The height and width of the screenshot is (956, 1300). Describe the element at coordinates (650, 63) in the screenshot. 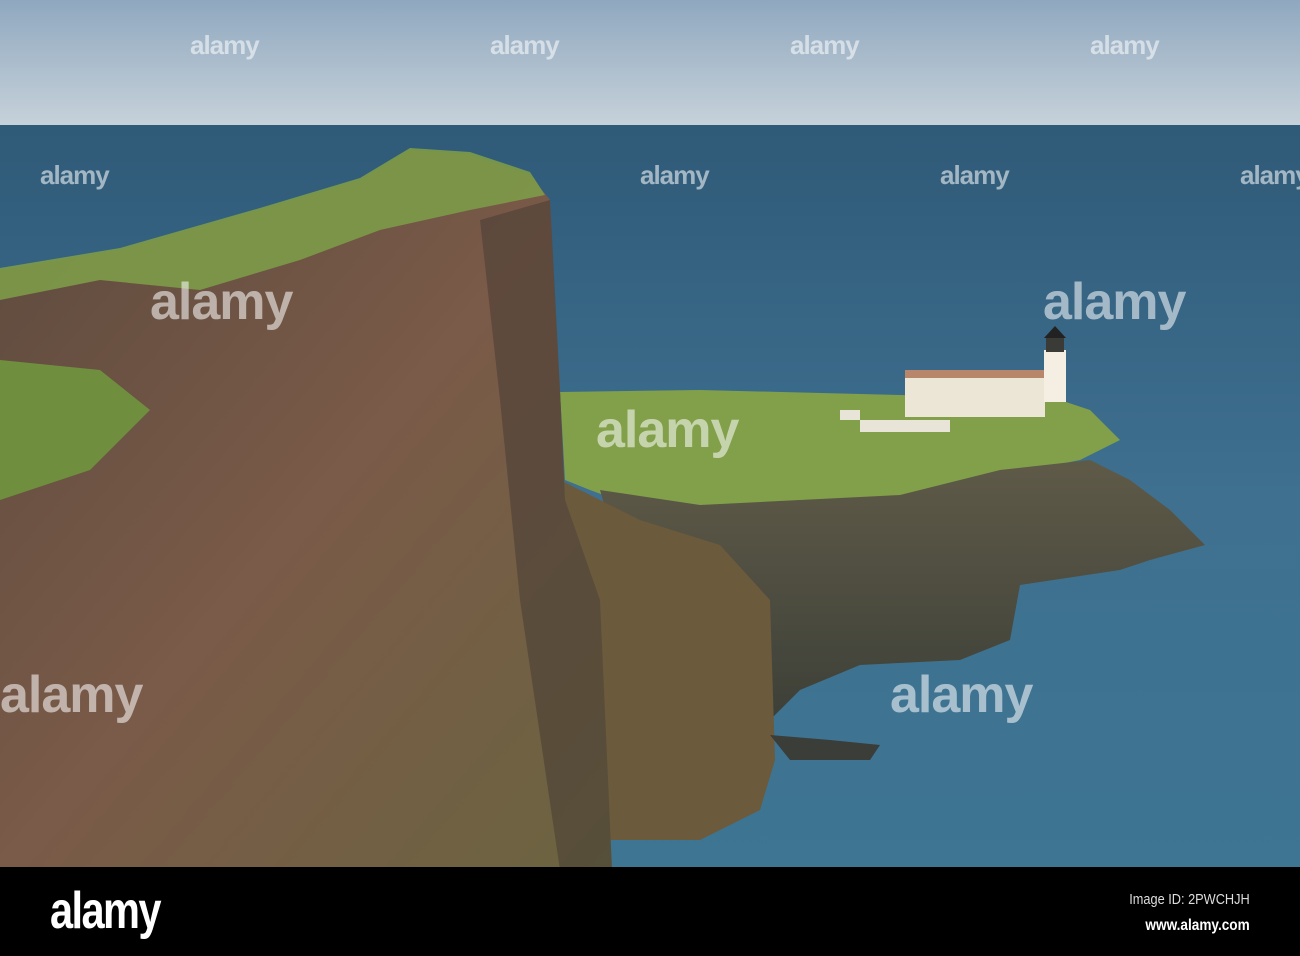

I see `sky` at that location.